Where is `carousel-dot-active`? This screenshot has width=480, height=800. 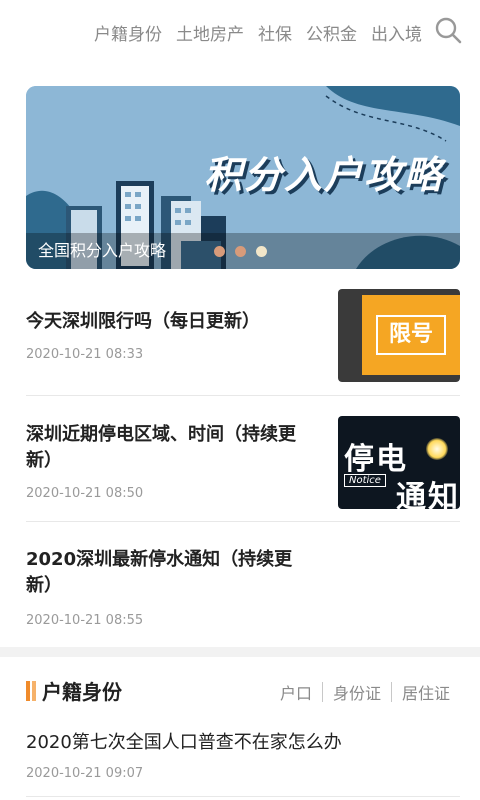 carousel-dot-active is located at coordinates (261, 251).